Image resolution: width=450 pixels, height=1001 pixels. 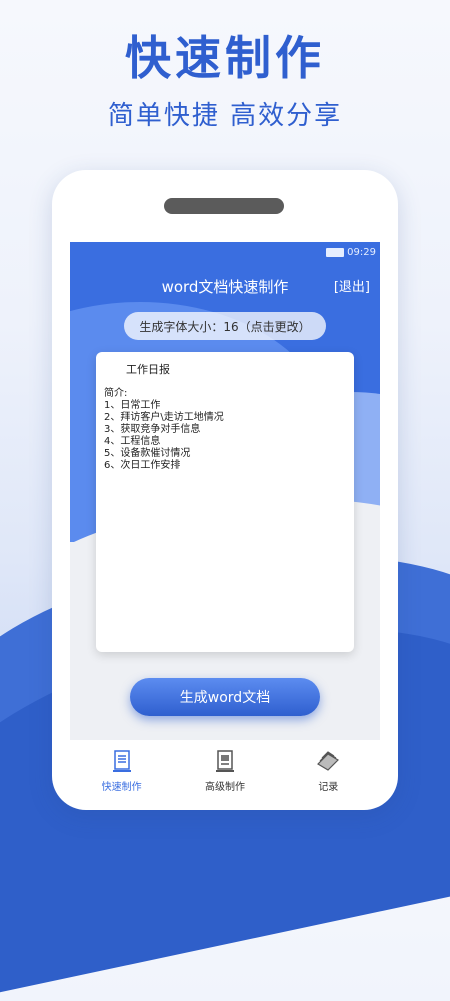 I want to click on tab-advanced-create: 高级制作, so click(x=224, y=771).